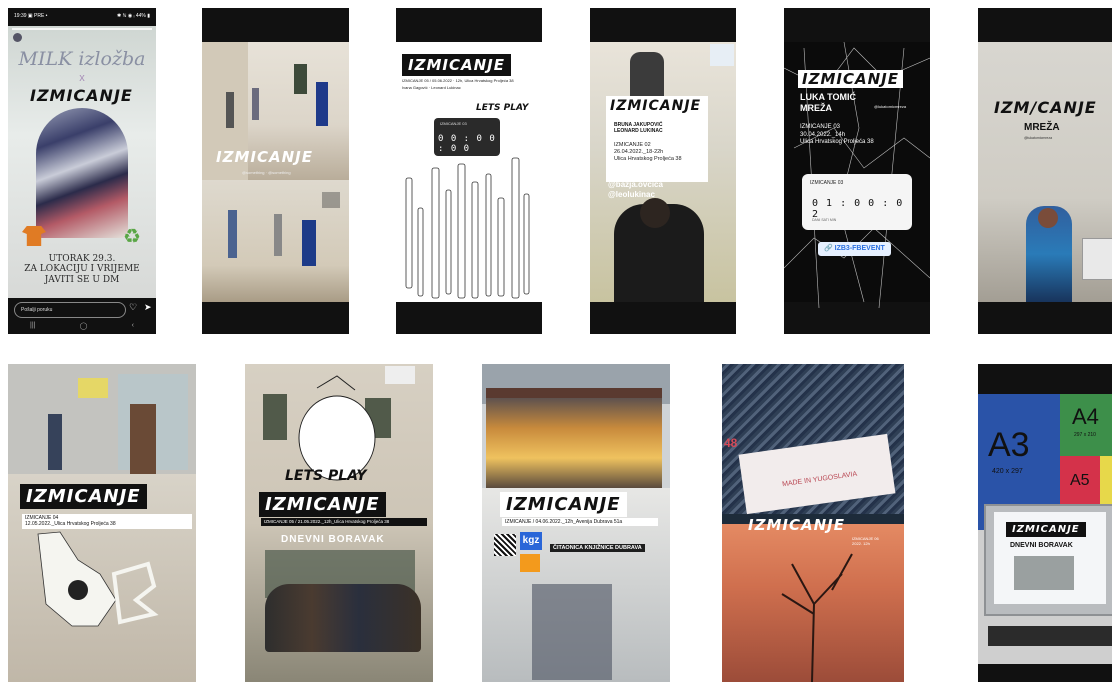  I want to click on handle: @lukatomicmreza, so click(890, 106).